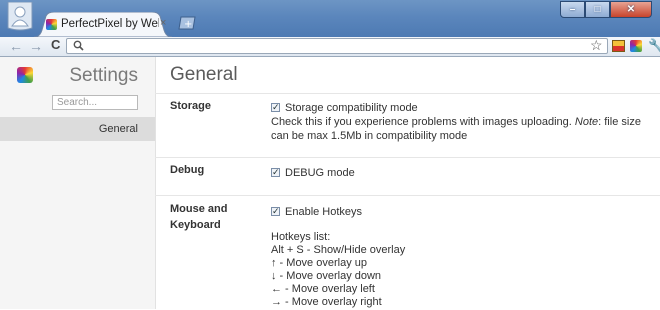  I want to click on tab-close-icon: ×, so click(163, 23).